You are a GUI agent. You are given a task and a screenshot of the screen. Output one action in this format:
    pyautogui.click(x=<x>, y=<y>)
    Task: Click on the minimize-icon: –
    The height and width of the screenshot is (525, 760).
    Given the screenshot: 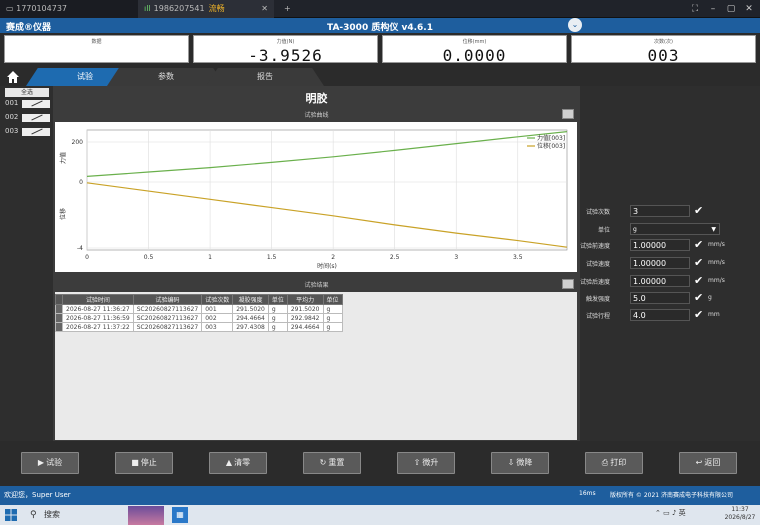 What is the action you would take?
    pyautogui.click(x=713, y=9)
    